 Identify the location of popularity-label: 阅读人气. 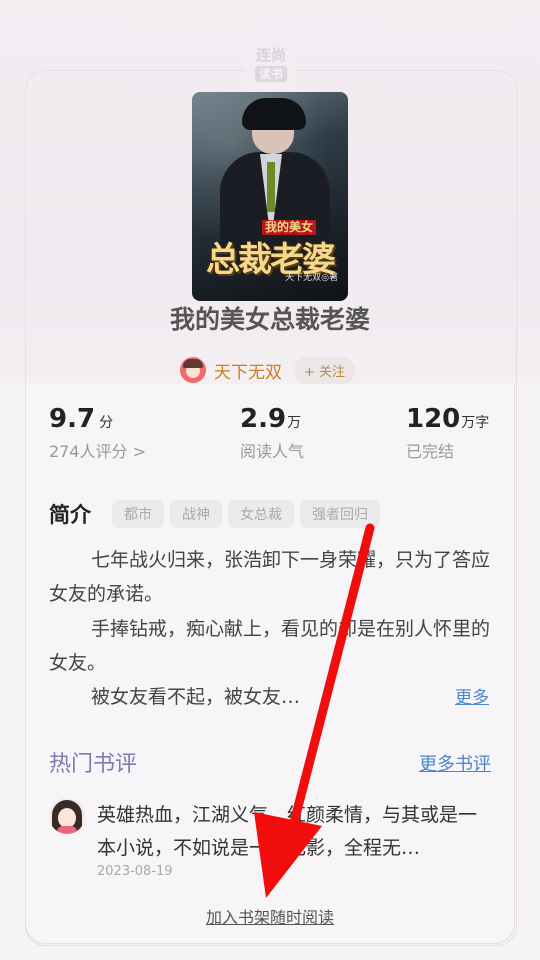
(272, 451).